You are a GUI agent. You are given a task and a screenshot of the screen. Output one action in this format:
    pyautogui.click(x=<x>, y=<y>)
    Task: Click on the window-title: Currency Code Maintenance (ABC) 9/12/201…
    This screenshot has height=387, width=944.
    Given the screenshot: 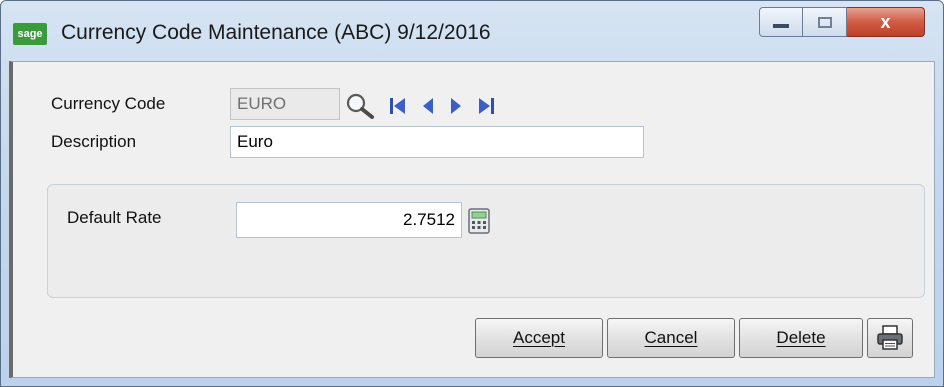 What is the action you would take?
    pyautogui.click(x=276, y=32)
    